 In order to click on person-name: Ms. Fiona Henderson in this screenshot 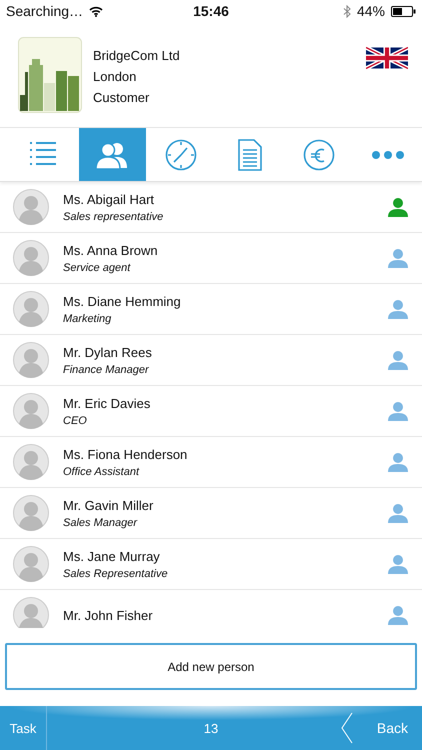, I will do `click(125, 454)`.